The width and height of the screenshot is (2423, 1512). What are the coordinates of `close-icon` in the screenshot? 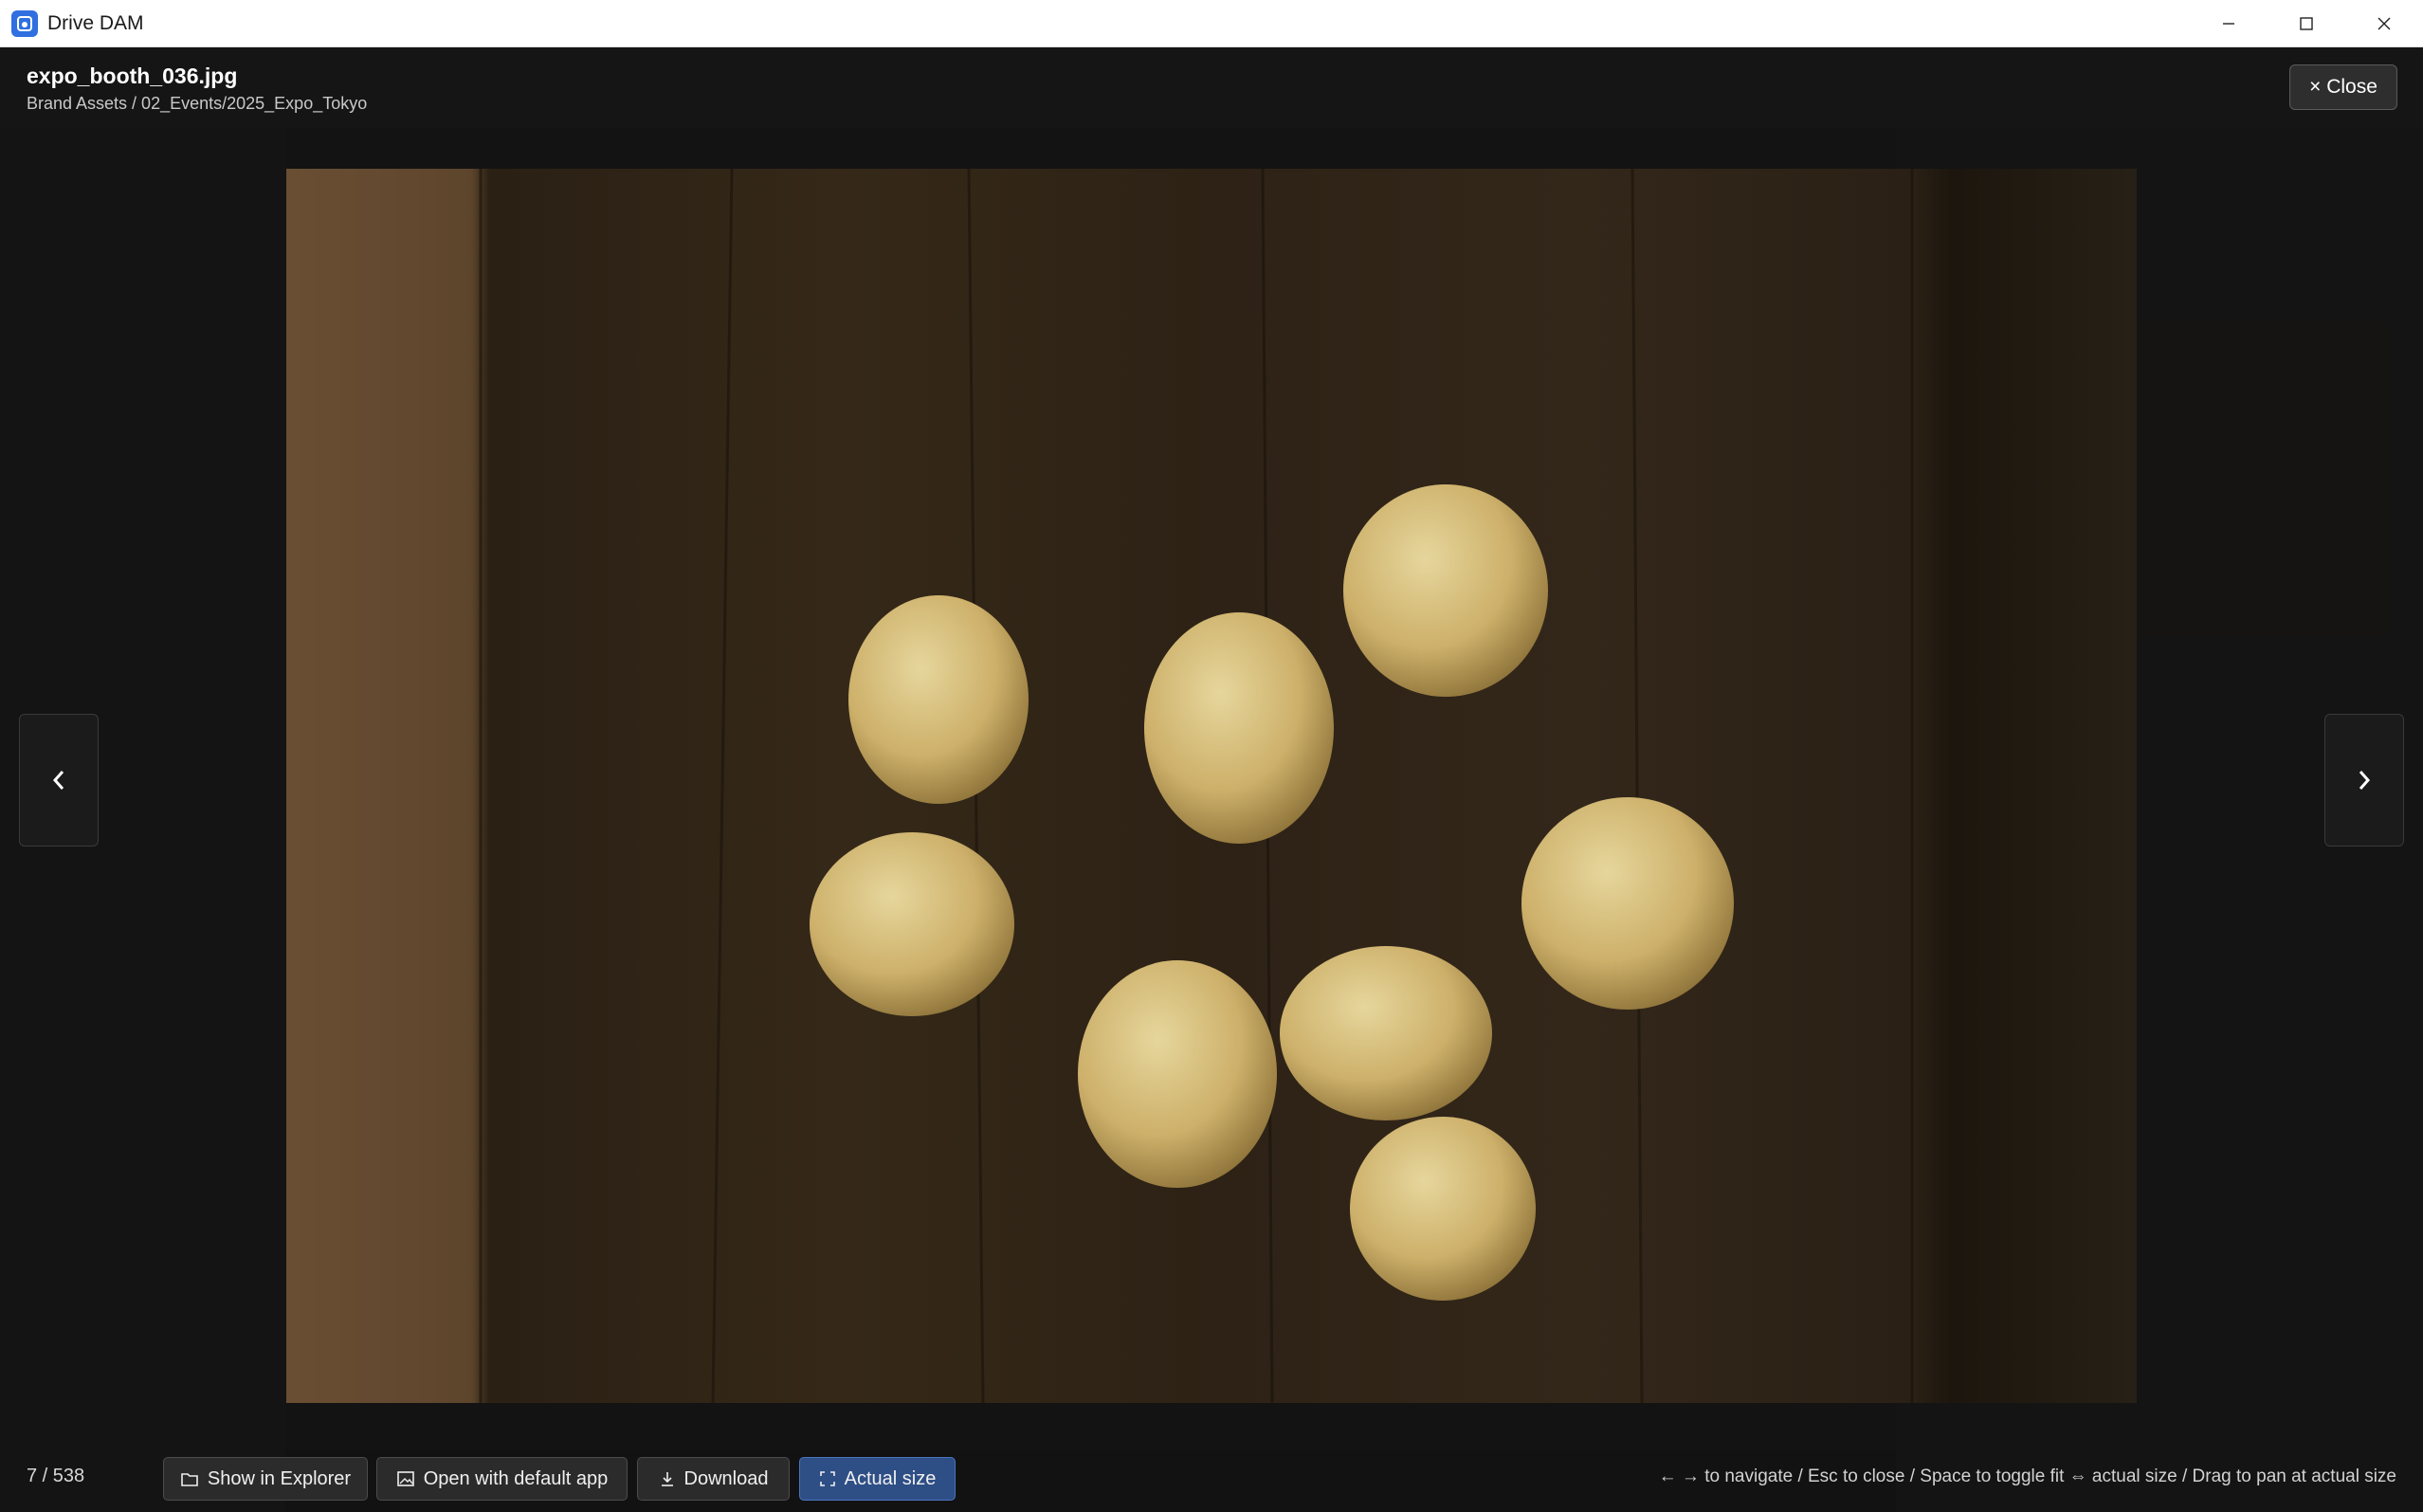 It's located at (2384, 24).